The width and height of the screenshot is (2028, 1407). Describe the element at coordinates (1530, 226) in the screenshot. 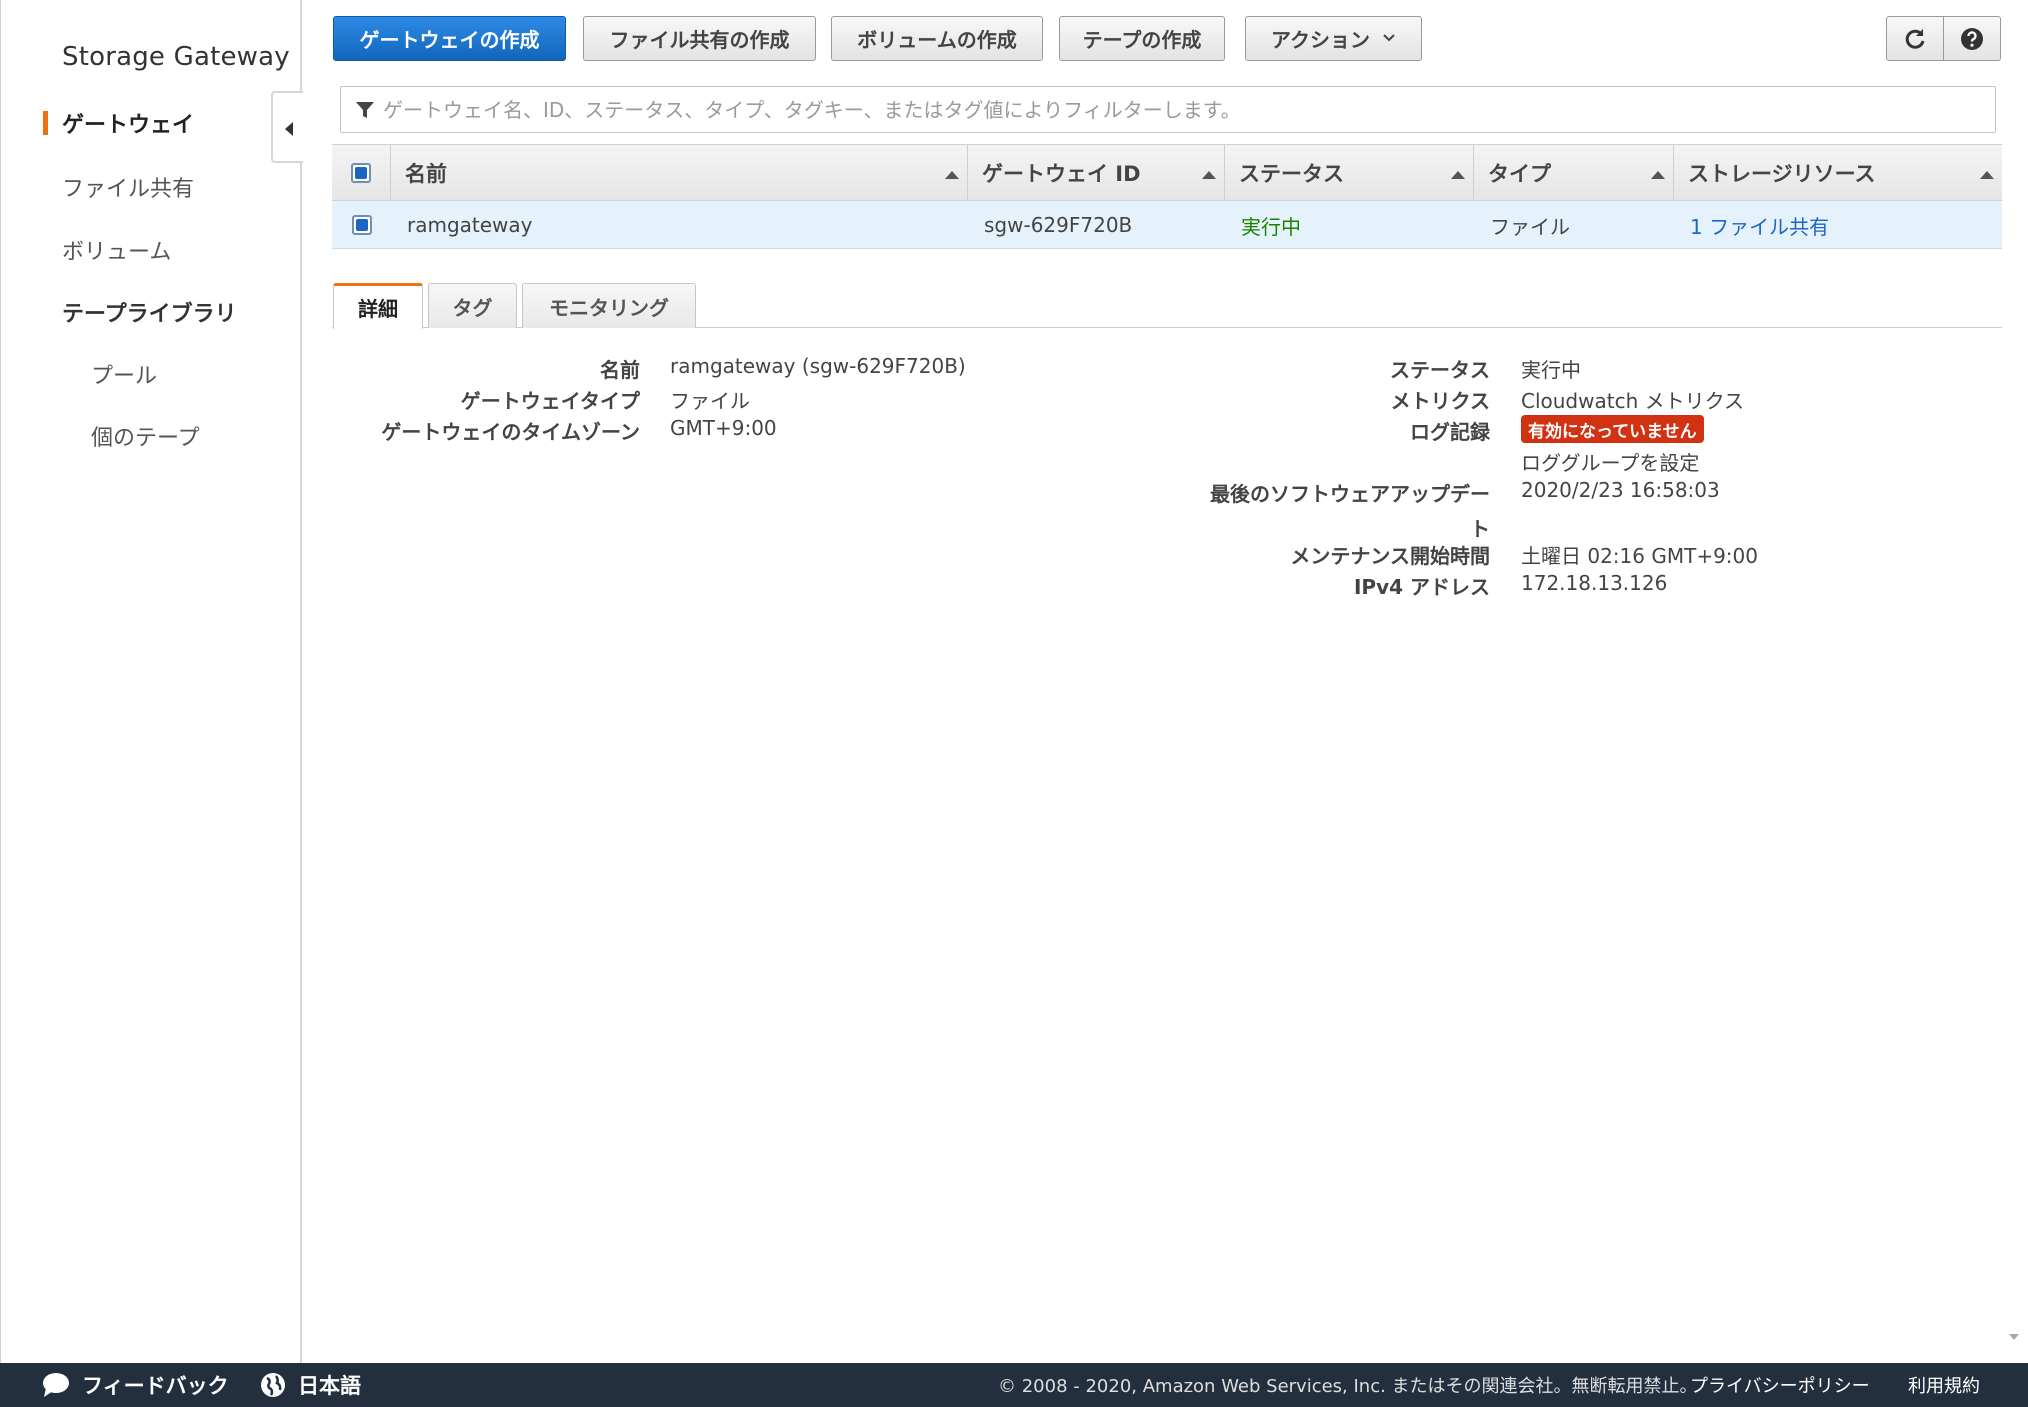

I see `cell-type: ファイル` at that location.